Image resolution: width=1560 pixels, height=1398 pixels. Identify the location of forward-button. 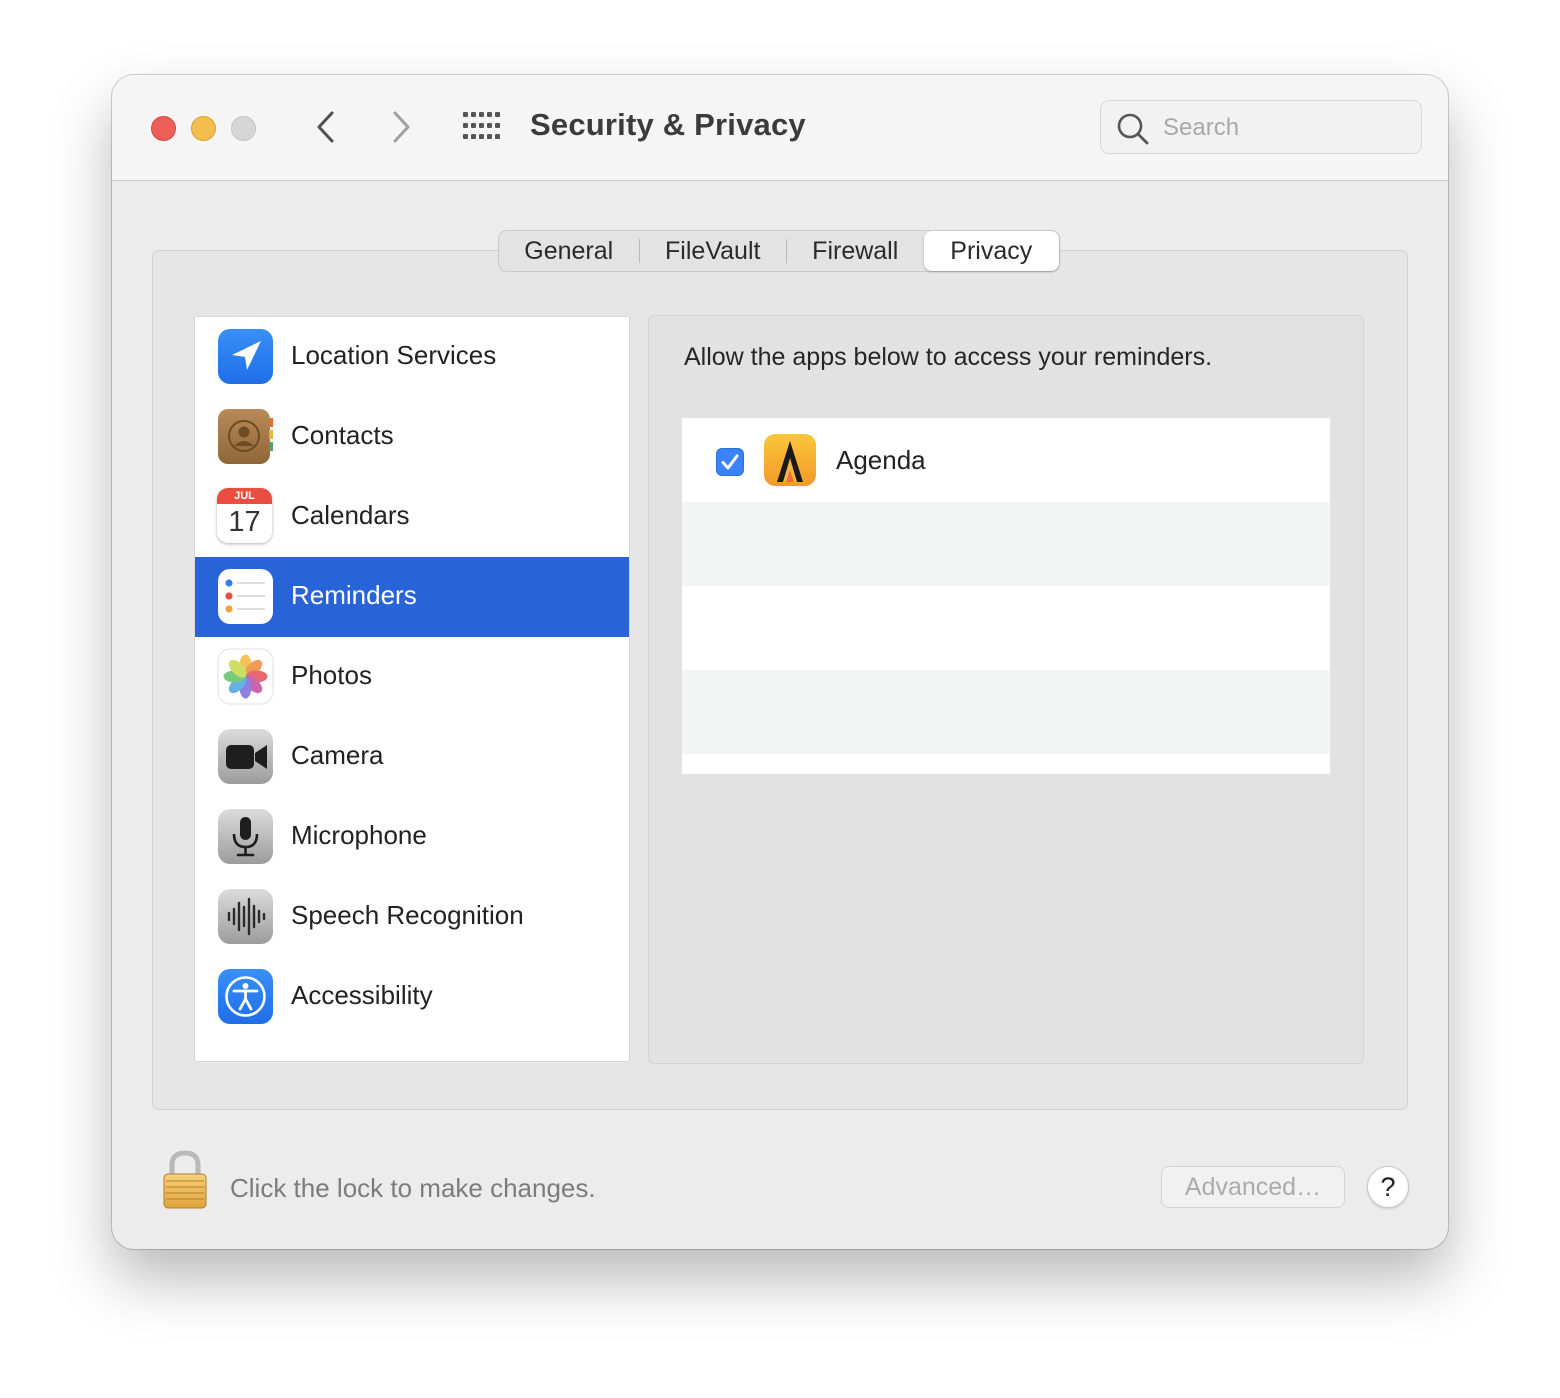
(400, 127).